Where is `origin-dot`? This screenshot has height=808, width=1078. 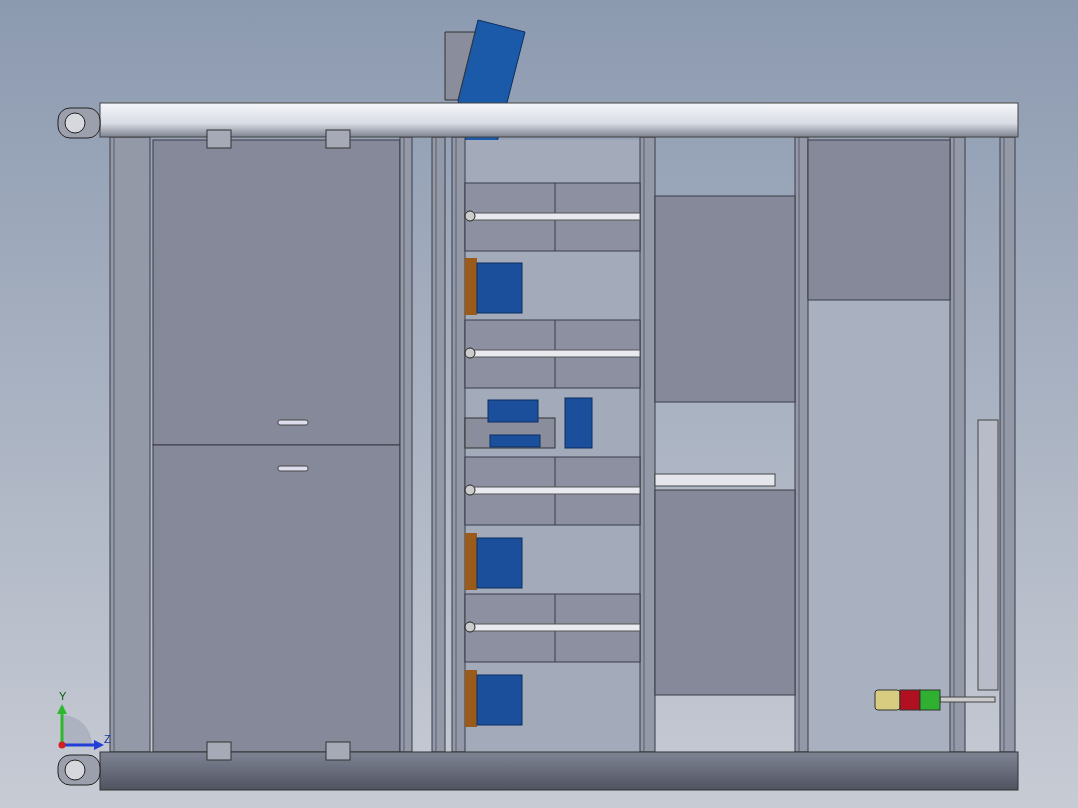 origin-dot is located at coordinates (62, 745).